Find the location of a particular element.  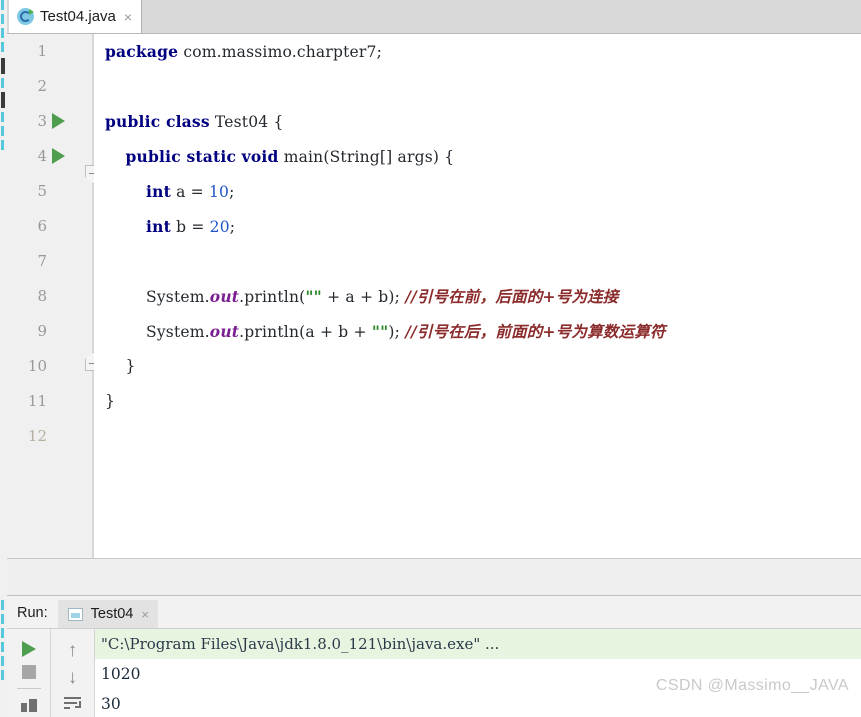

prev-occurrence-button: ↑ is located at coordinates (73, 650).